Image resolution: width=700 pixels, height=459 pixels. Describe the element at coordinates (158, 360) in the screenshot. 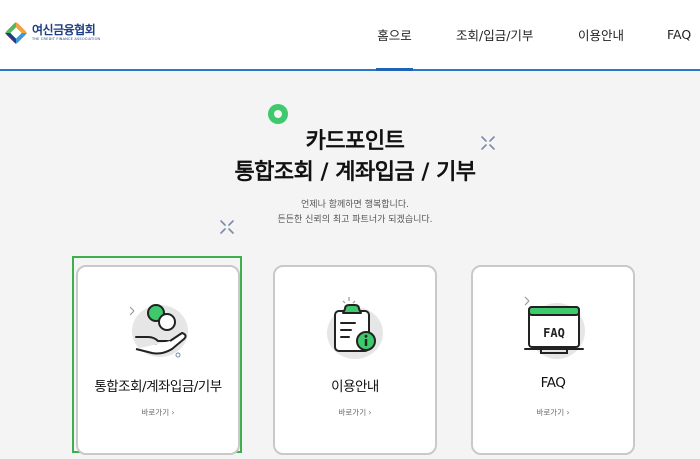

I see `card-inquiry-deposit-donation: 통합조회/계좌입금/기부 바로가기 ›` at that location.